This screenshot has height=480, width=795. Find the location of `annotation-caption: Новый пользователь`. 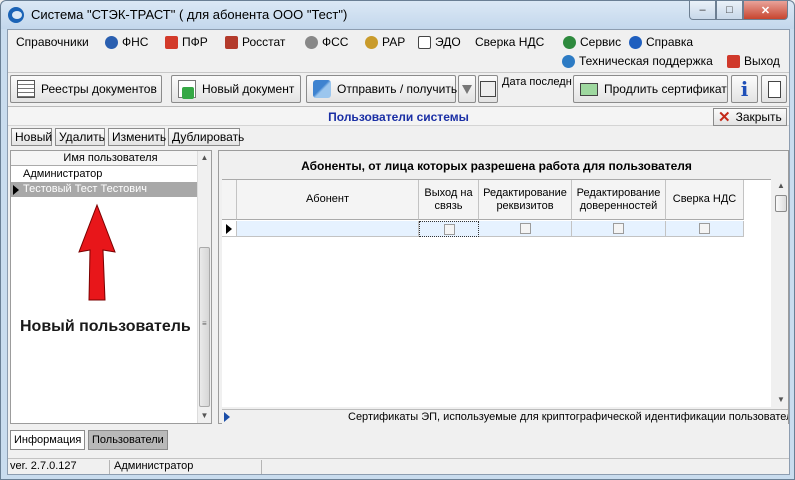

annotation-caption: Новый пользователь is located at coordinates (105, 326).